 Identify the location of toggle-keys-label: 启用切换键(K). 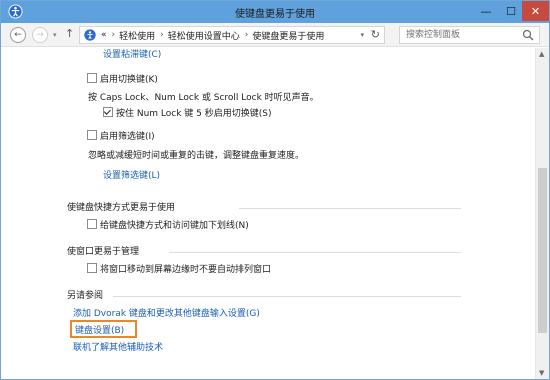
(129, 78).